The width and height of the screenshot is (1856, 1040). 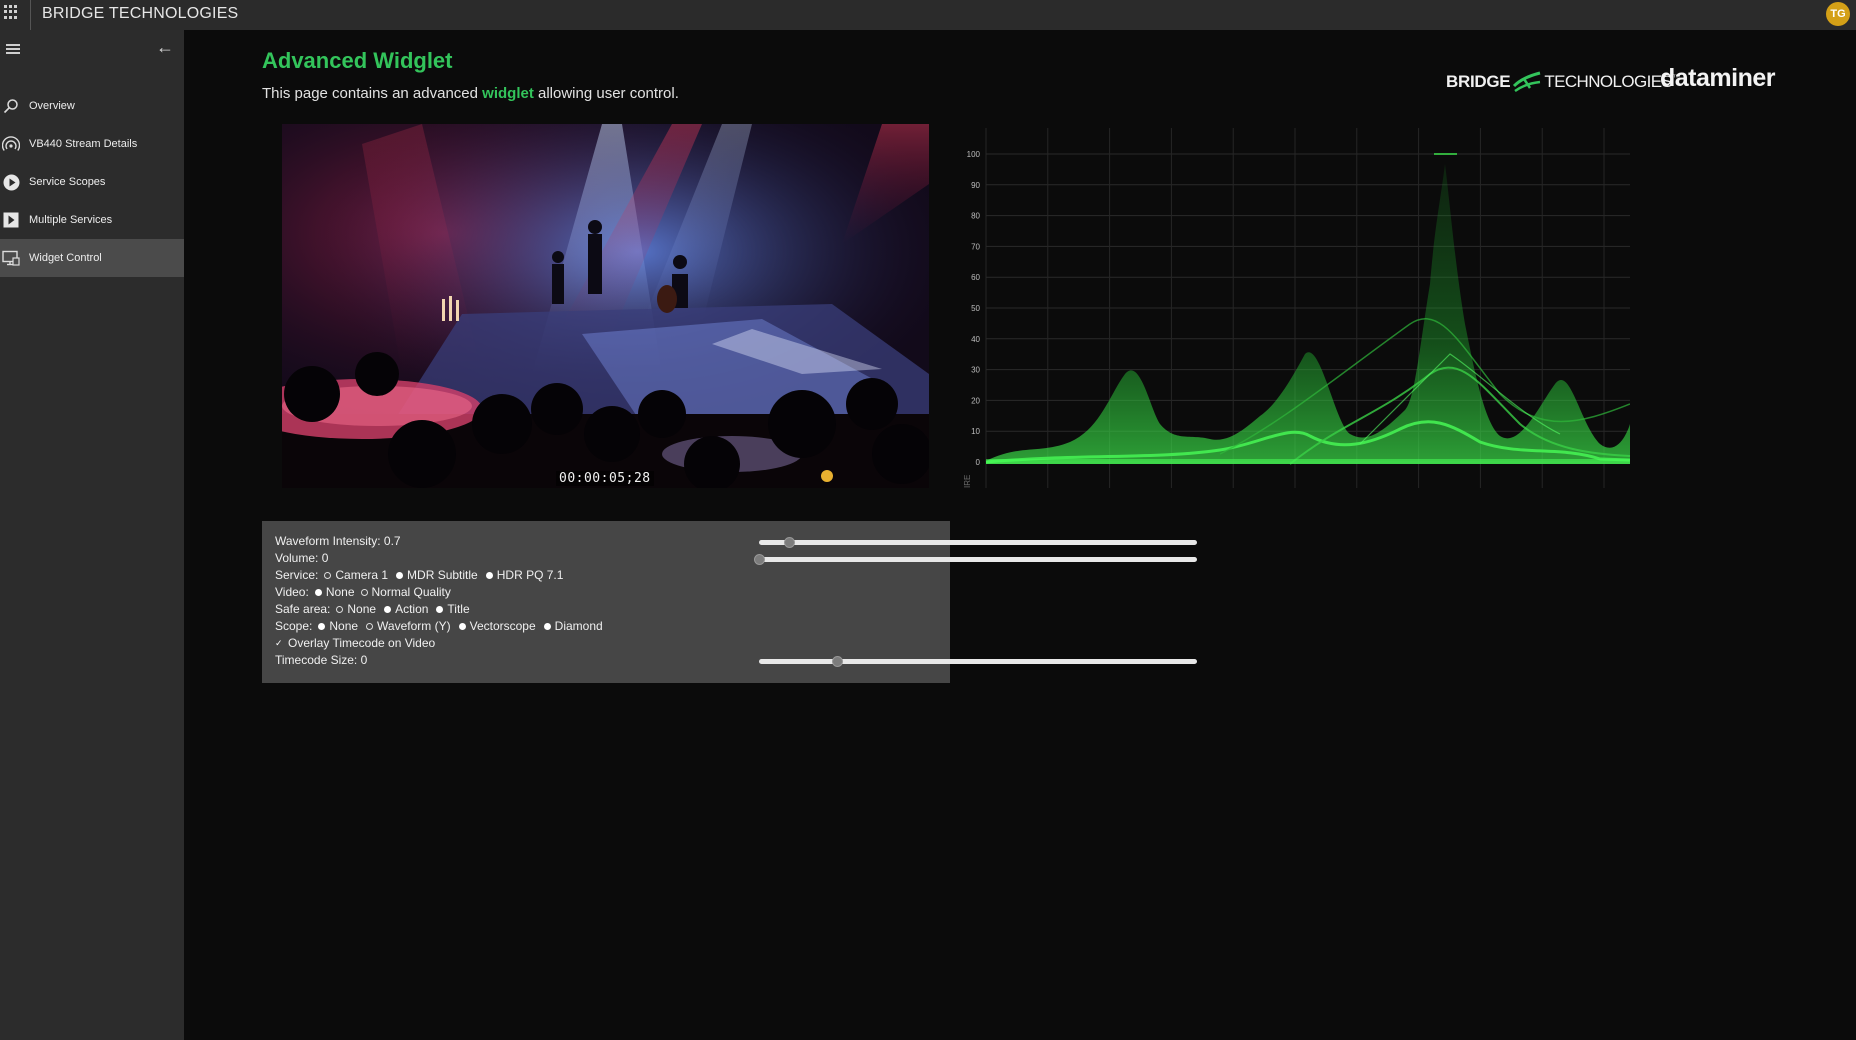 I want to click on concert-video-frame, so click(x=605, y=306).